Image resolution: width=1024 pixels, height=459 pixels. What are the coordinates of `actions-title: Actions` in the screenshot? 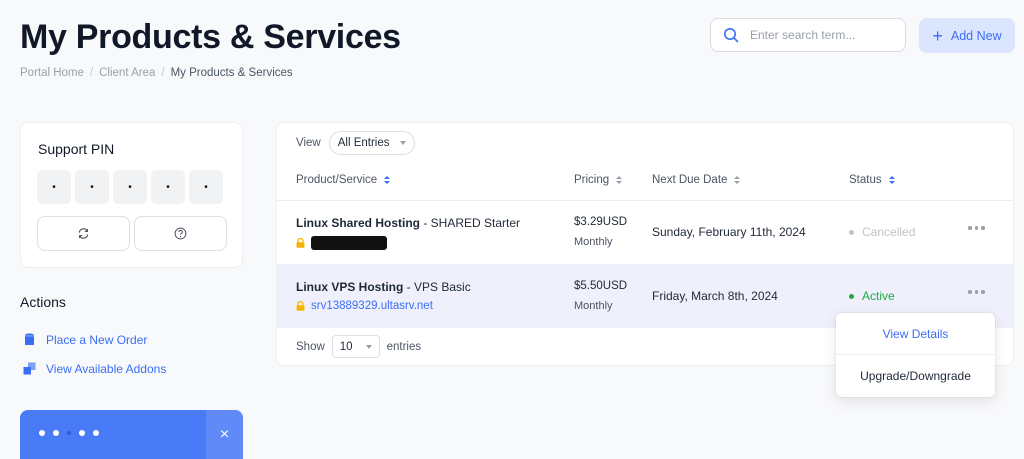 It's located at (43, 302).